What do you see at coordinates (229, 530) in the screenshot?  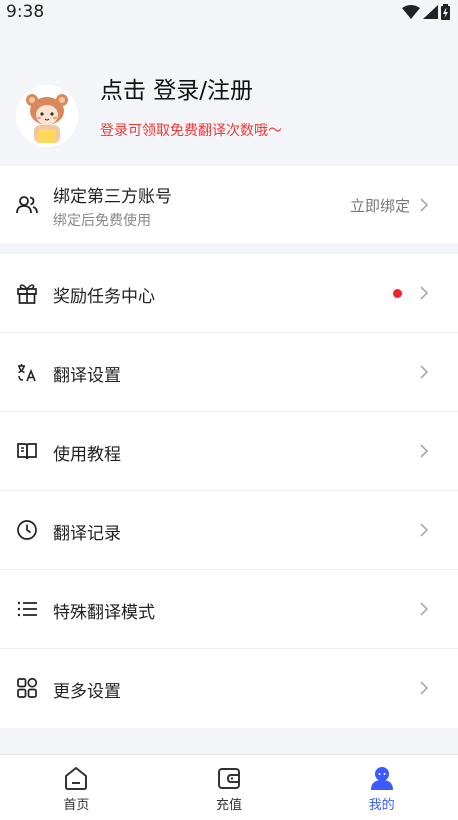 I see `menu-item-translate-history: 翻译记录` at bounding box center [229, 530].